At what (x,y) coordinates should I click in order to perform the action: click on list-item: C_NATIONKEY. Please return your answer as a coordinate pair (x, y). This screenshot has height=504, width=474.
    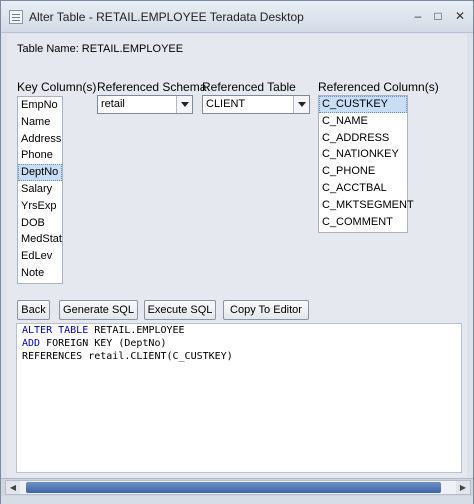
    Looking at the image, I should click on (363, 154).